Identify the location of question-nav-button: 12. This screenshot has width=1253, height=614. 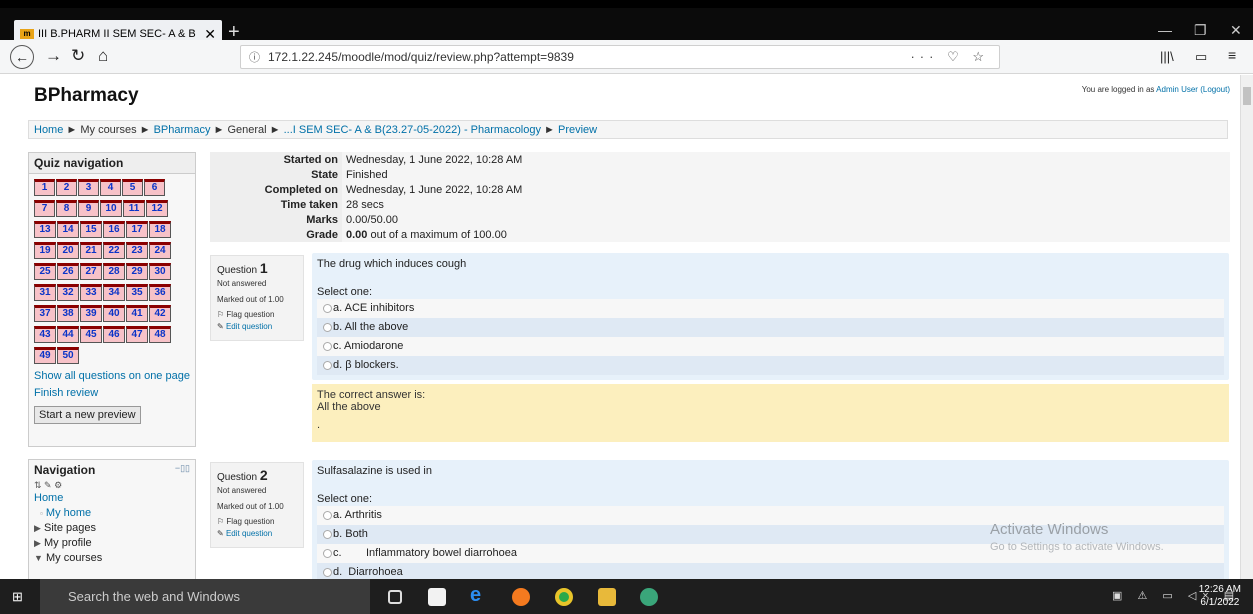
(157, 208).